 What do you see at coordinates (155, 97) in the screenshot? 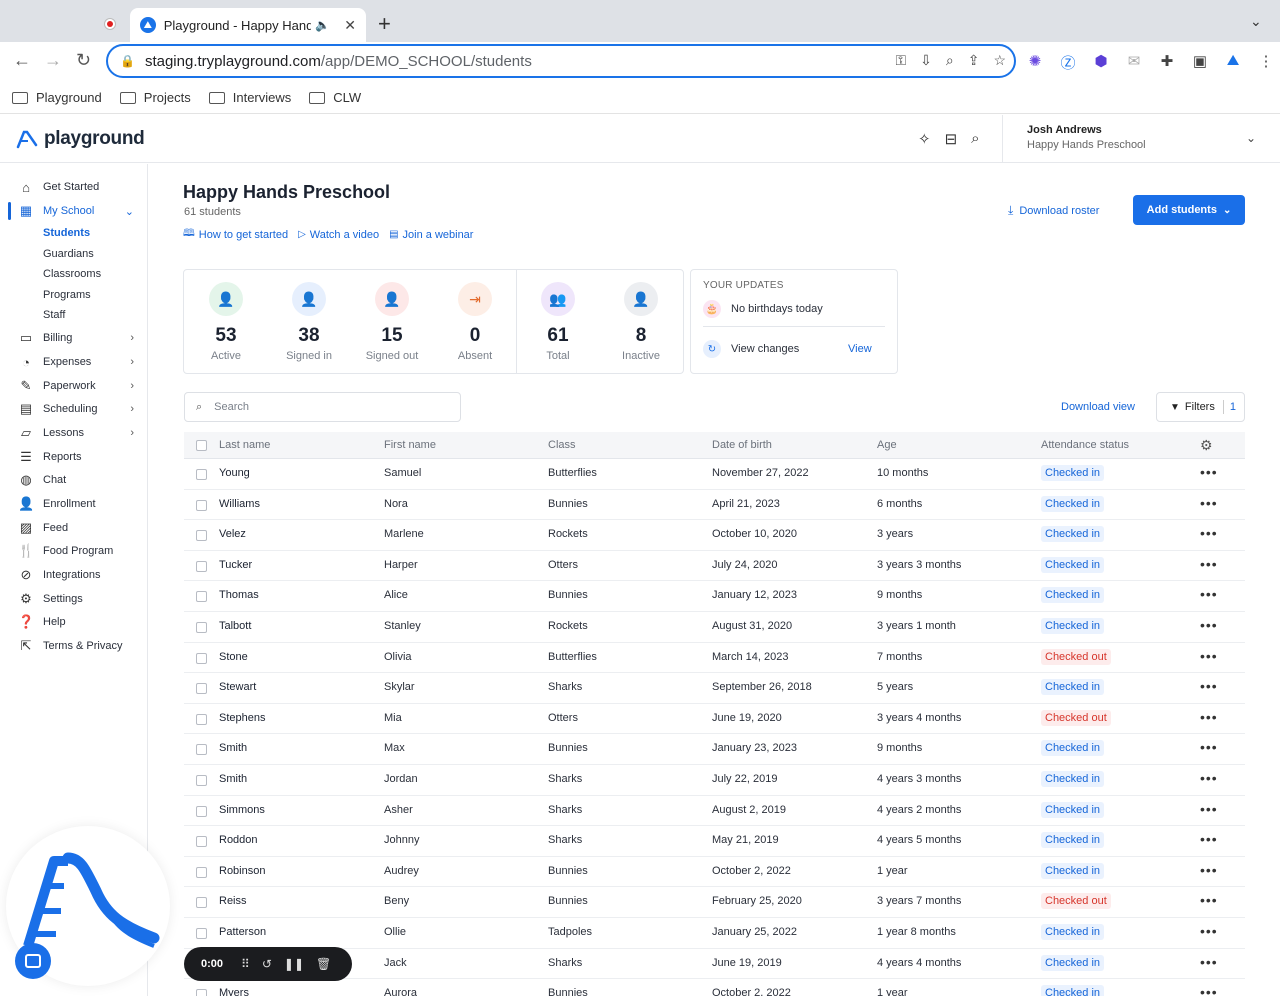
I see `bookmark-projects: Projects` at bounding box center [155, 97].